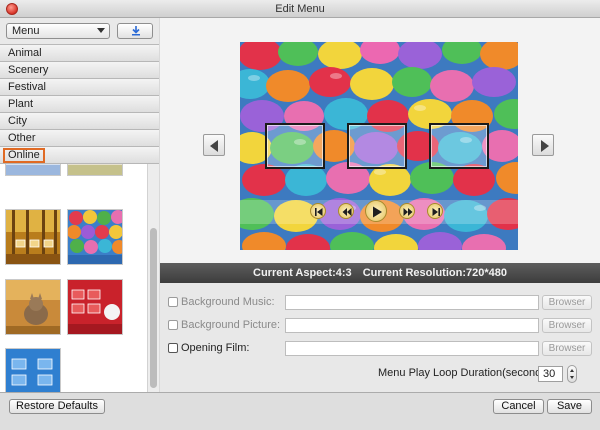  Describe the element at coordinates (518, 406) in the screenshot. I see `cancel-button: Cancel` at that location.